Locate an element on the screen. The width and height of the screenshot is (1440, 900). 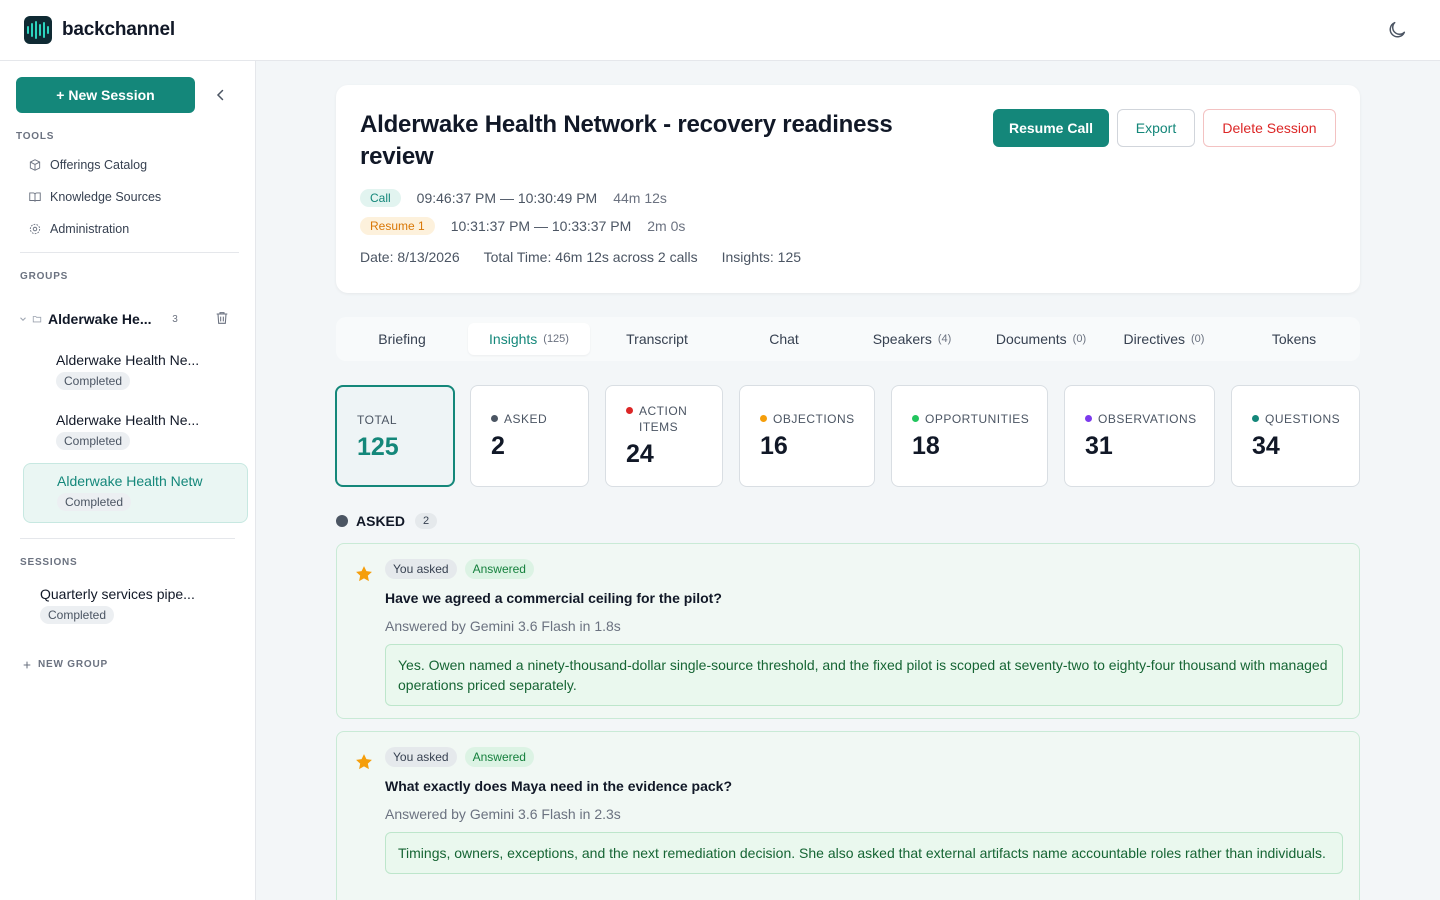
stat-value: 18 is located at coordinates (926, 446).